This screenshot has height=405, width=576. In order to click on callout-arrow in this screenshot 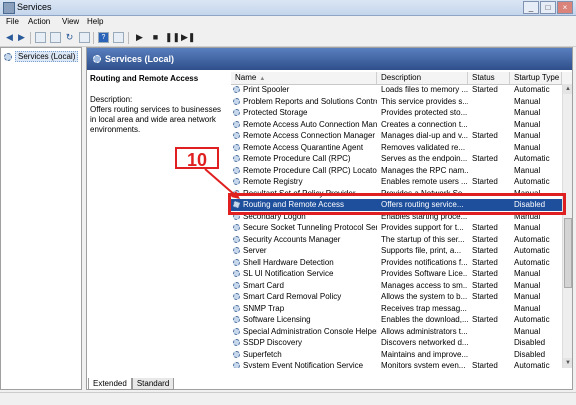, I will do `click(222, 183)`.